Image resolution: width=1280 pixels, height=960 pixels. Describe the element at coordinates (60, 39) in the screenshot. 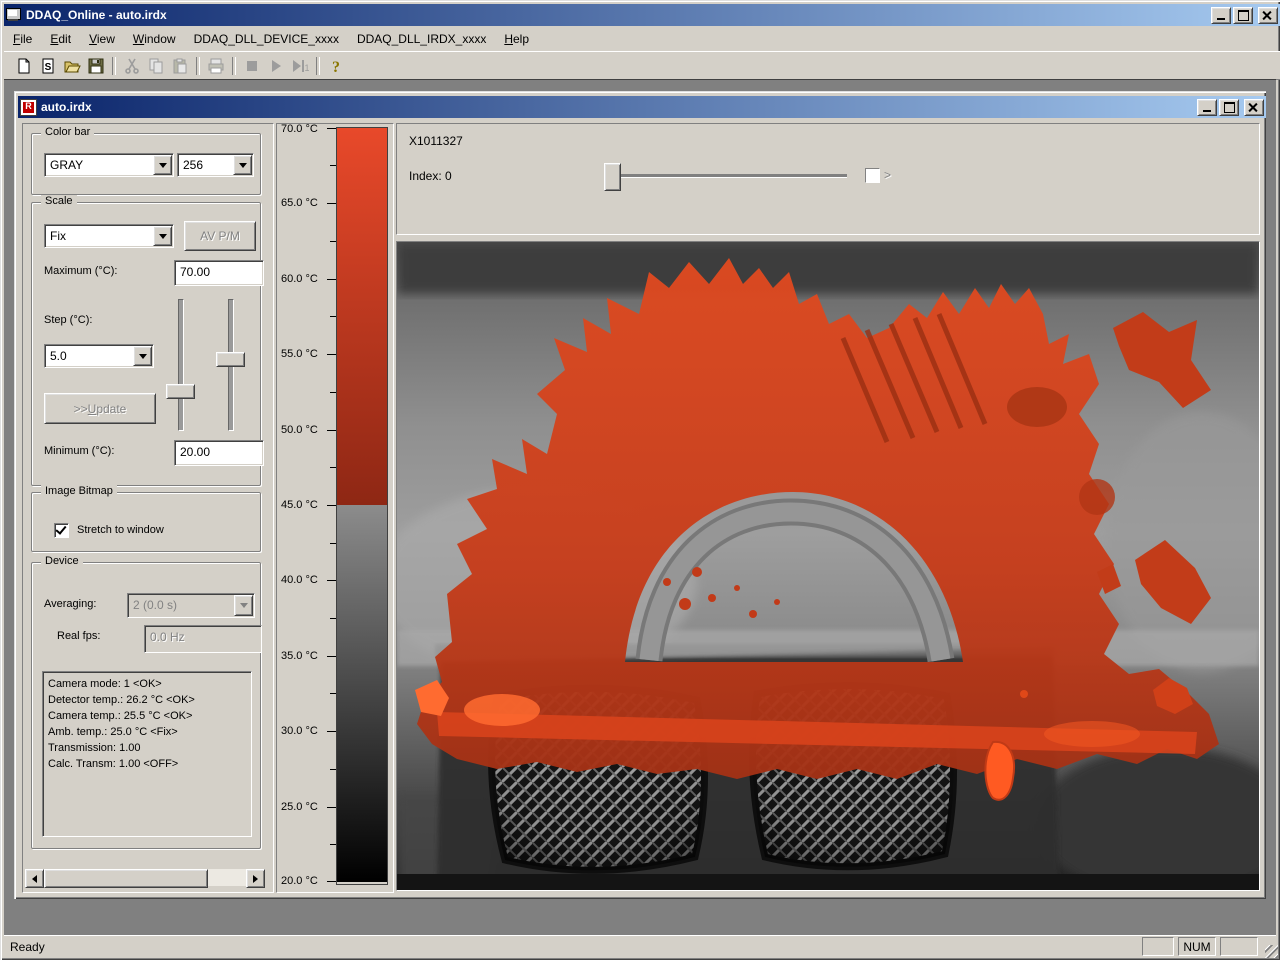

I see `menu-edit: Edit` at that location.